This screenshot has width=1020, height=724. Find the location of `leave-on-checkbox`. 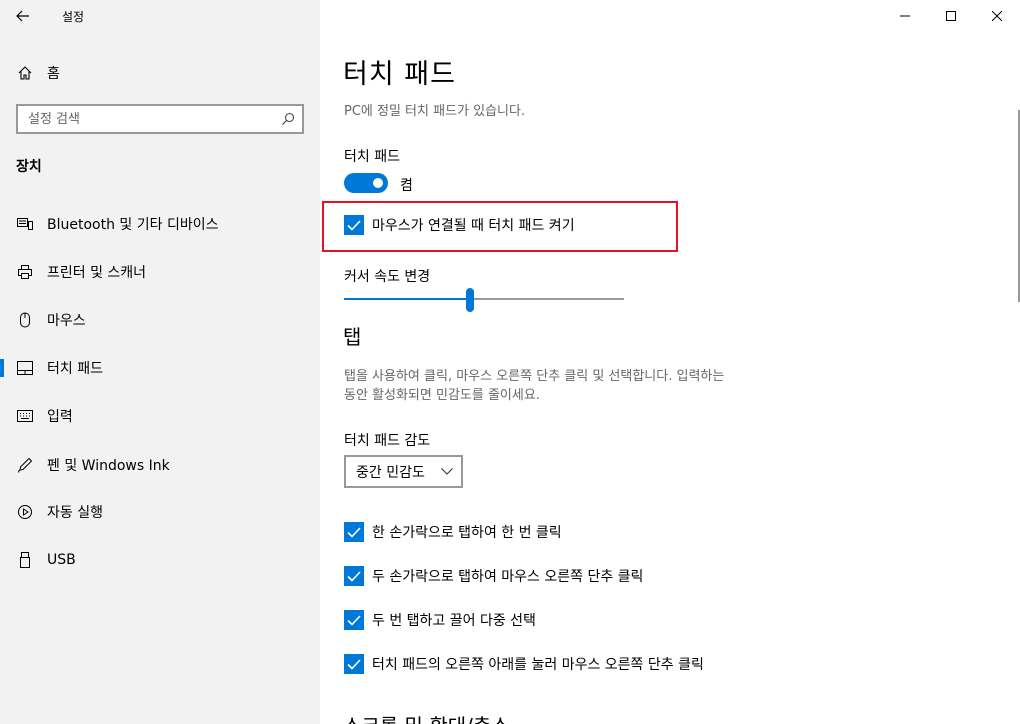

leave-on-checkbox is located at coordinates (354, 225).